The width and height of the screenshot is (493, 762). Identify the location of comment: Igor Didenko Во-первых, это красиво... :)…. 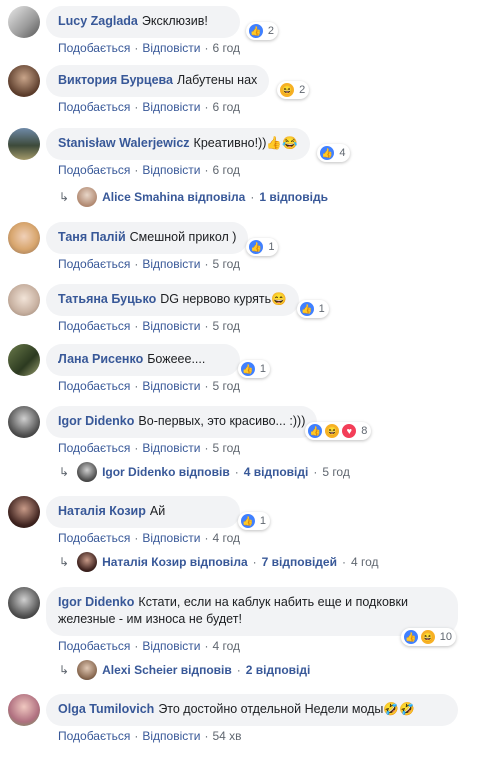
(190, 430).